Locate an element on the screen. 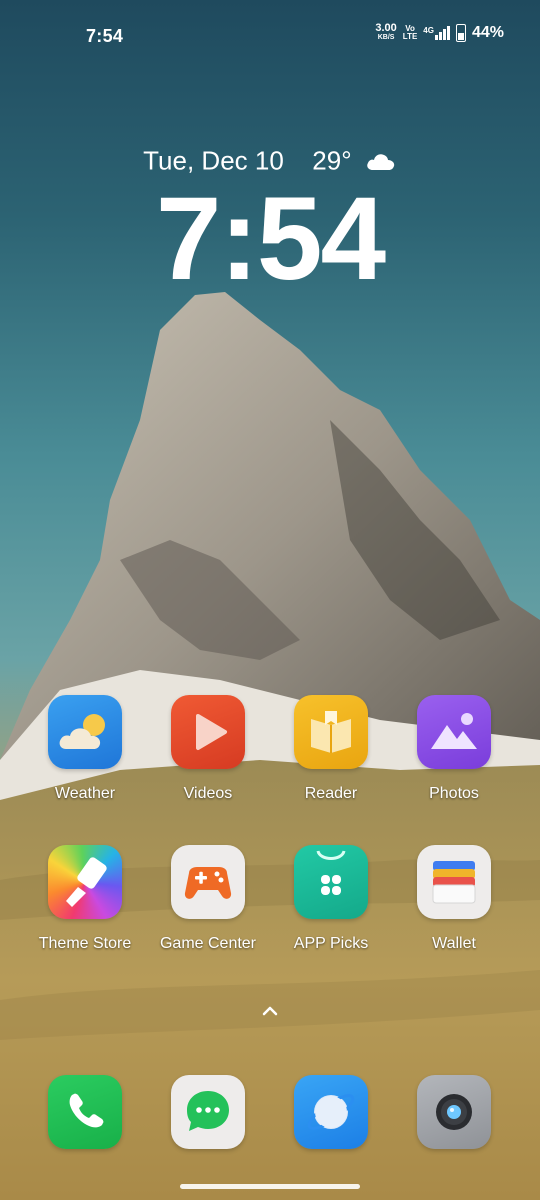 This screenshot has height=1200, width=540. app-videos: Videos is located at coordinates (208, 749).